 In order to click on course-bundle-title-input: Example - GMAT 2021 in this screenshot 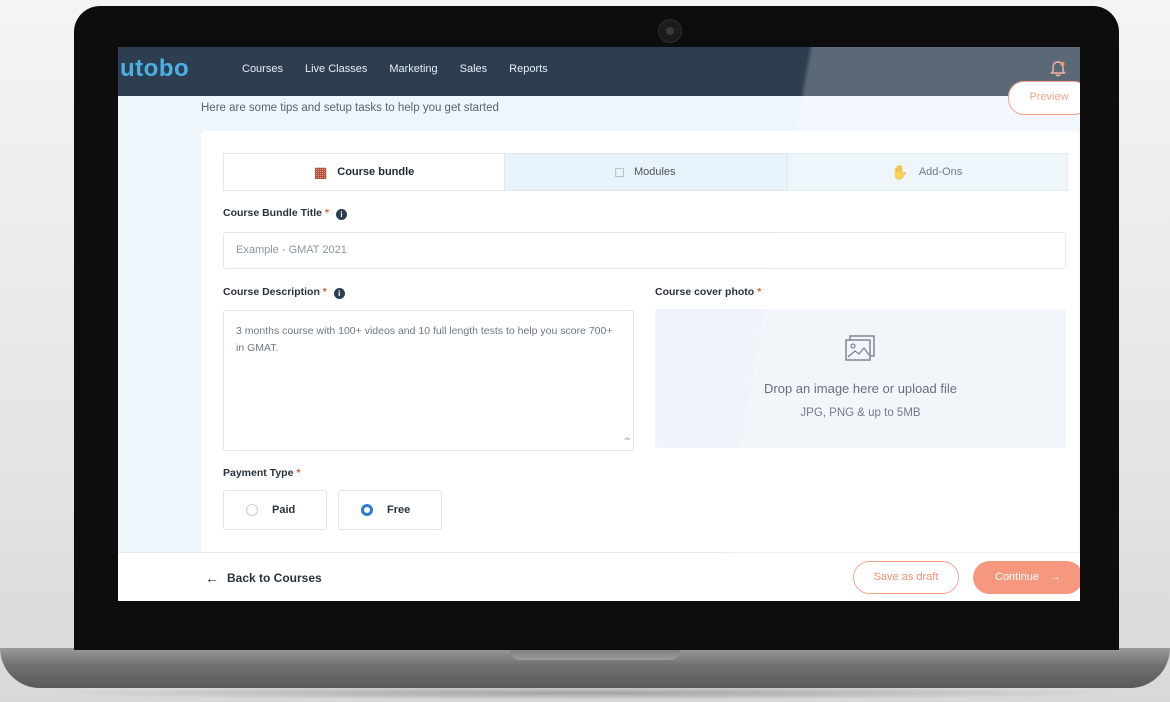, I will do `click(644, 250)`.